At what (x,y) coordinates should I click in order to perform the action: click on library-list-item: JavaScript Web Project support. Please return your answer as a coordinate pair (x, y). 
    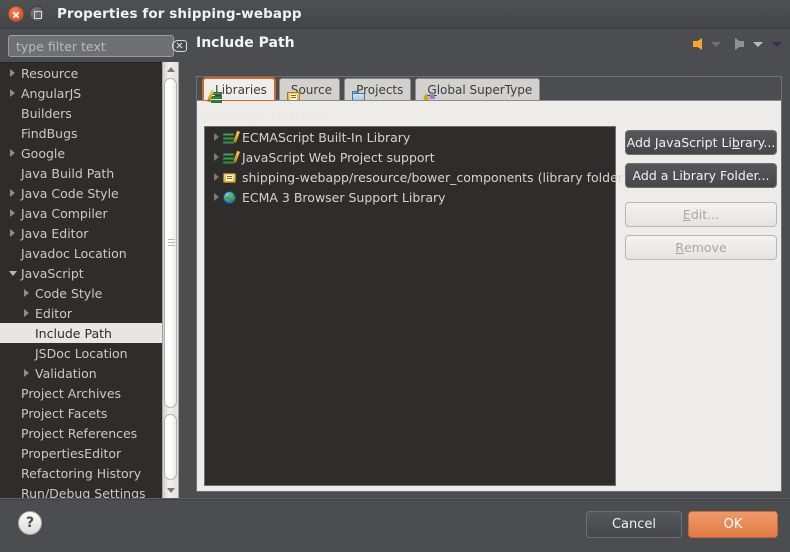
    Looking at the image, I should click on (410, 157).